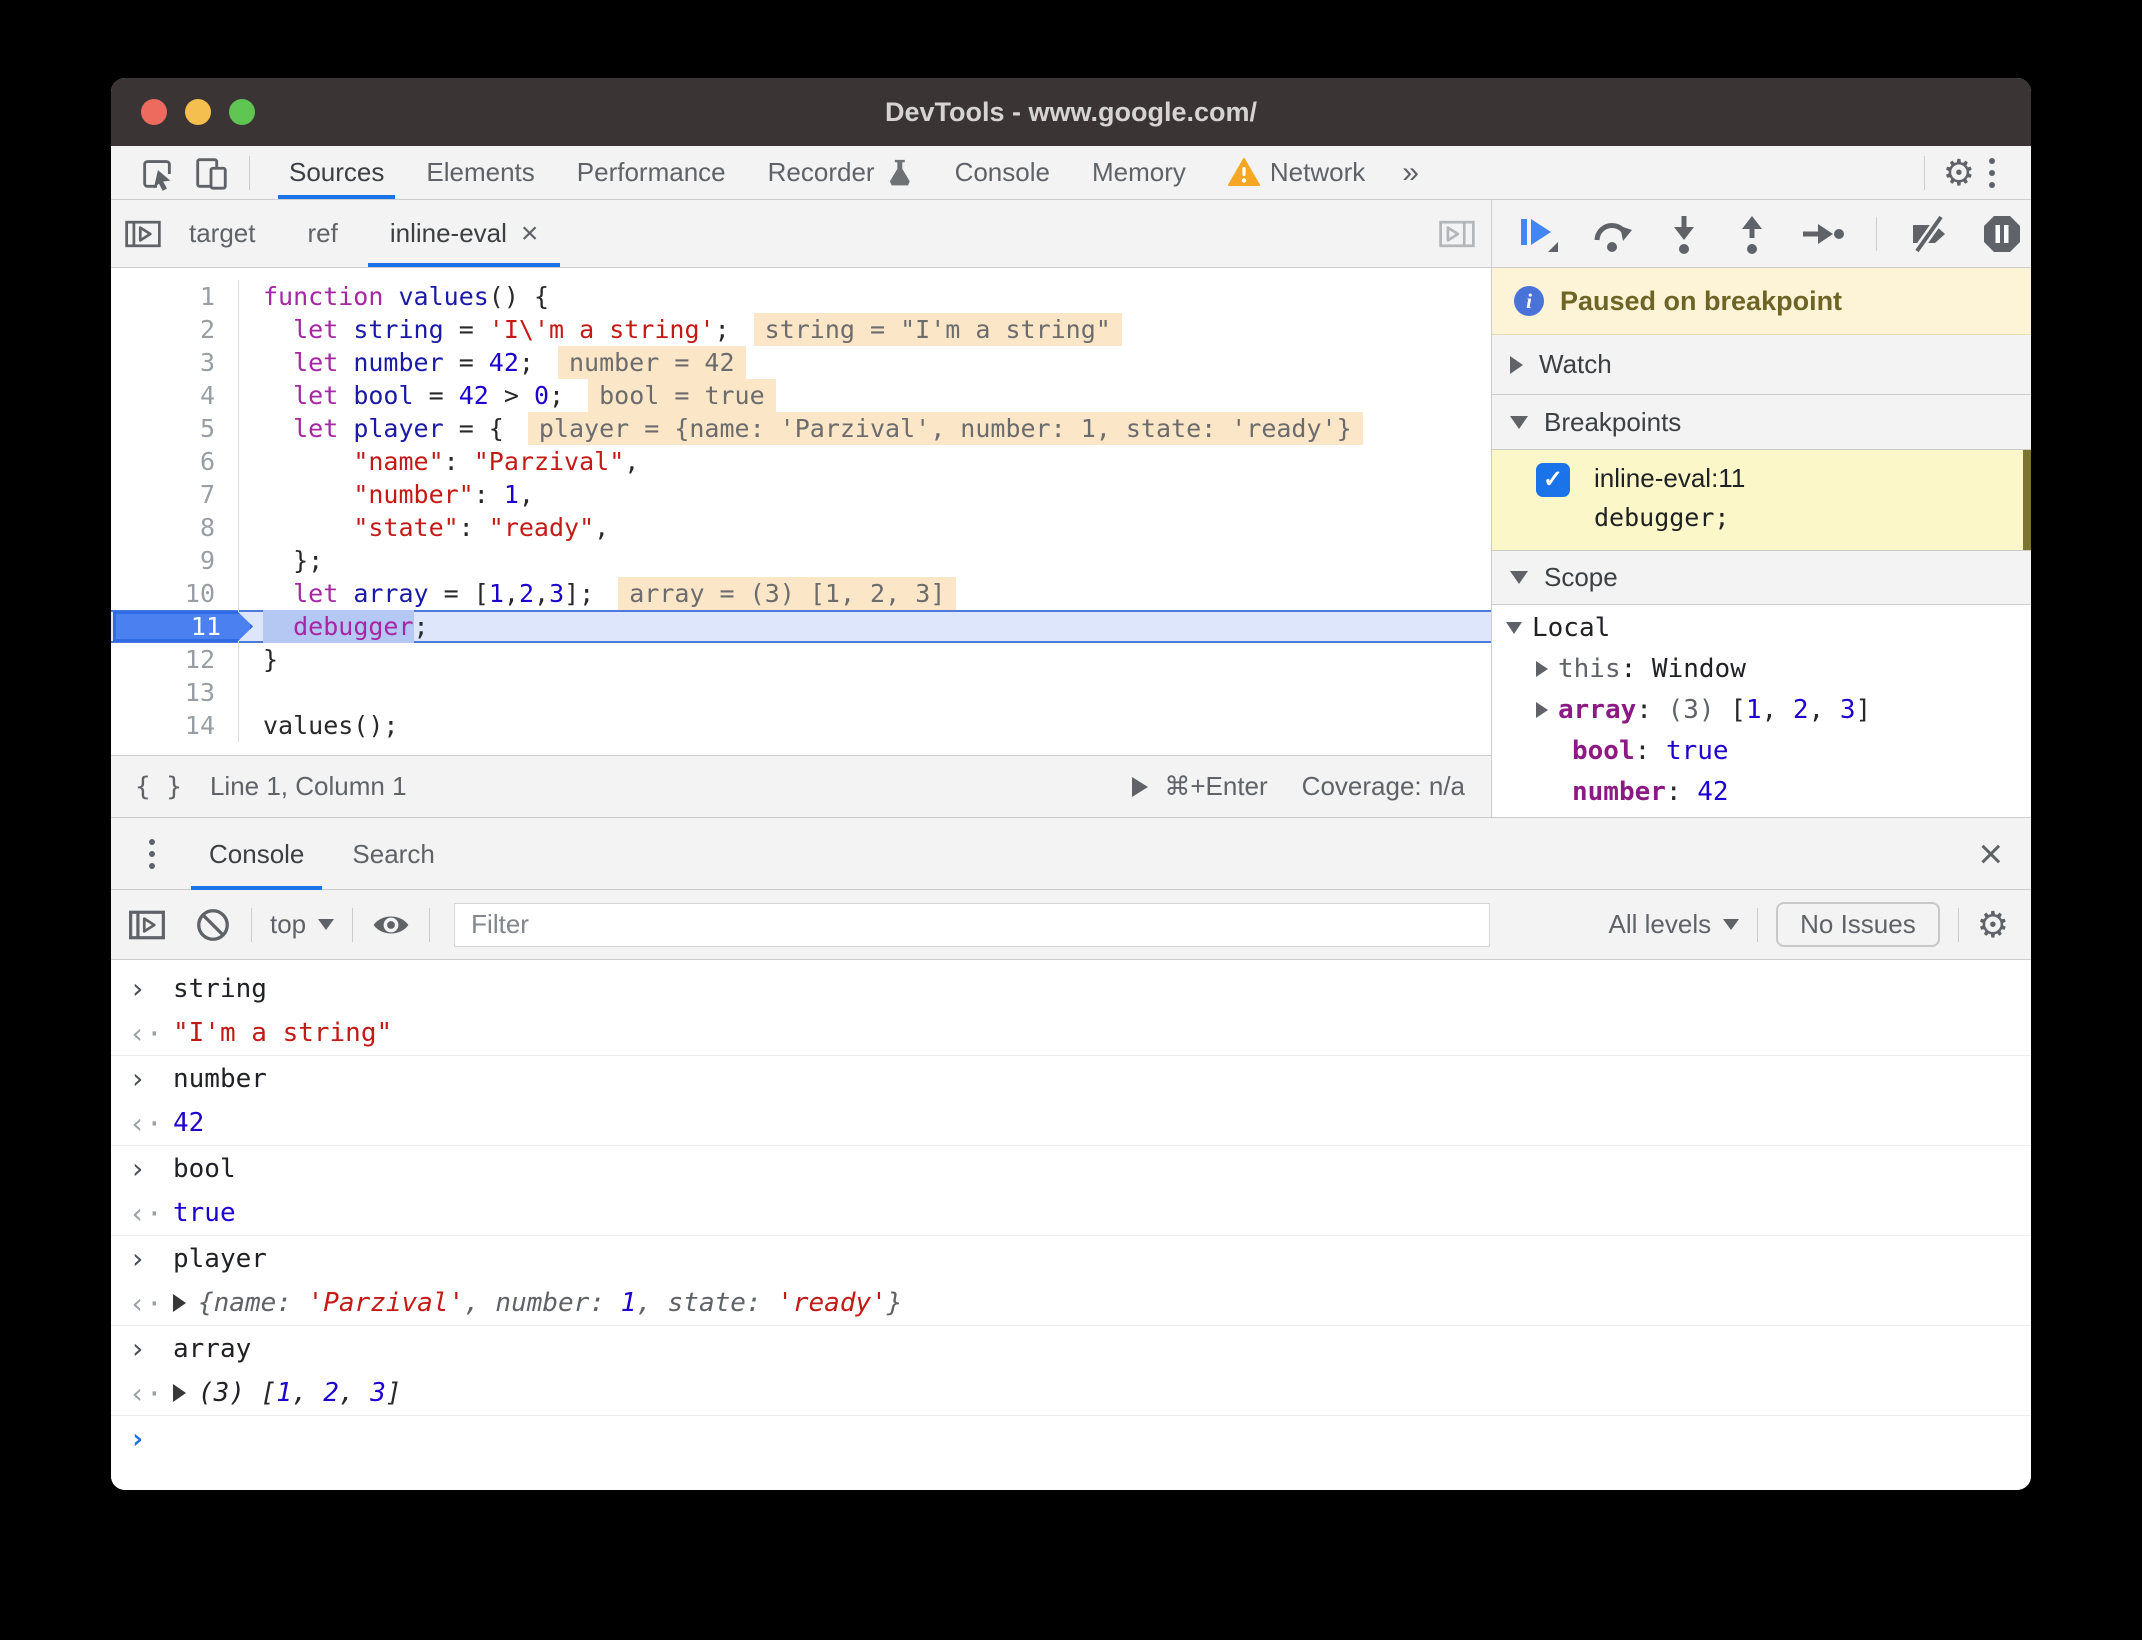 The width and height of the screenshot is (2142, 1640). I want to click on line-number: 12, so click(175, 659).